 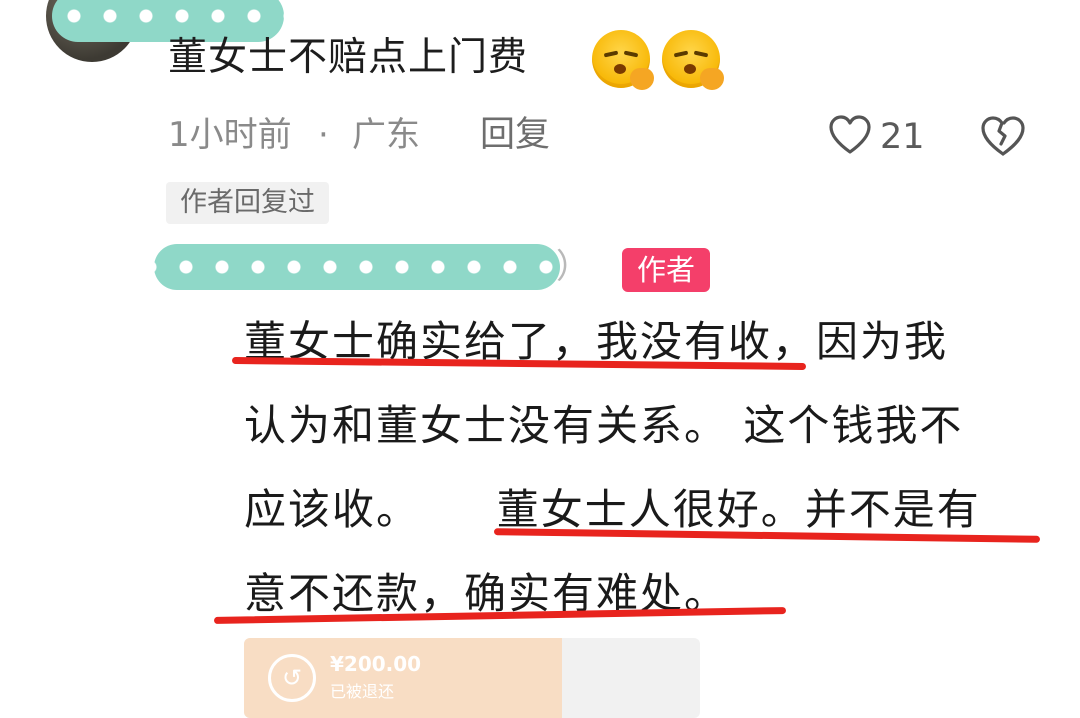 I want to click on redaction-scribble, so click(x=357, y=267).